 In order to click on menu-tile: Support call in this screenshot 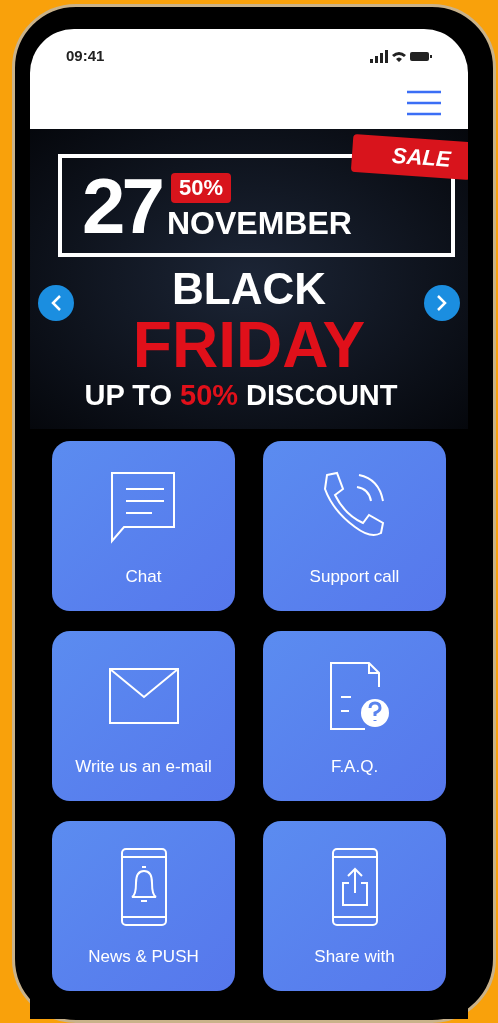, I will do `click(354, 526)`.